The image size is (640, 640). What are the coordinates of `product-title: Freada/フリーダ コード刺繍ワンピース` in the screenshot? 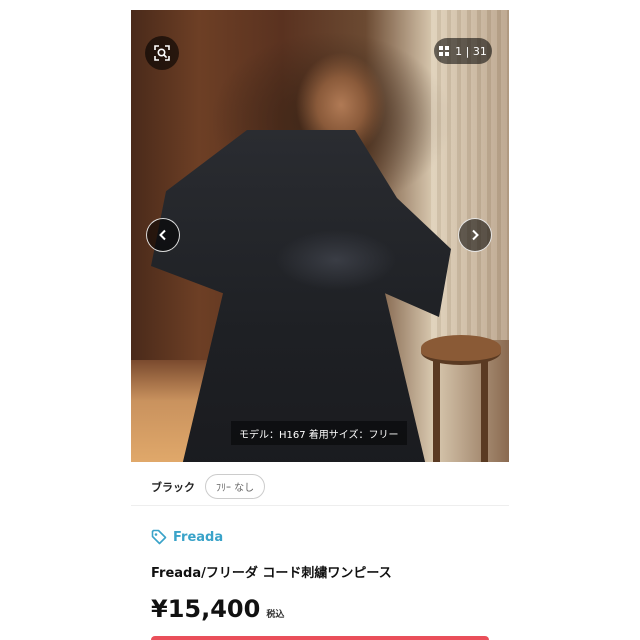 It's located at (271, 573).